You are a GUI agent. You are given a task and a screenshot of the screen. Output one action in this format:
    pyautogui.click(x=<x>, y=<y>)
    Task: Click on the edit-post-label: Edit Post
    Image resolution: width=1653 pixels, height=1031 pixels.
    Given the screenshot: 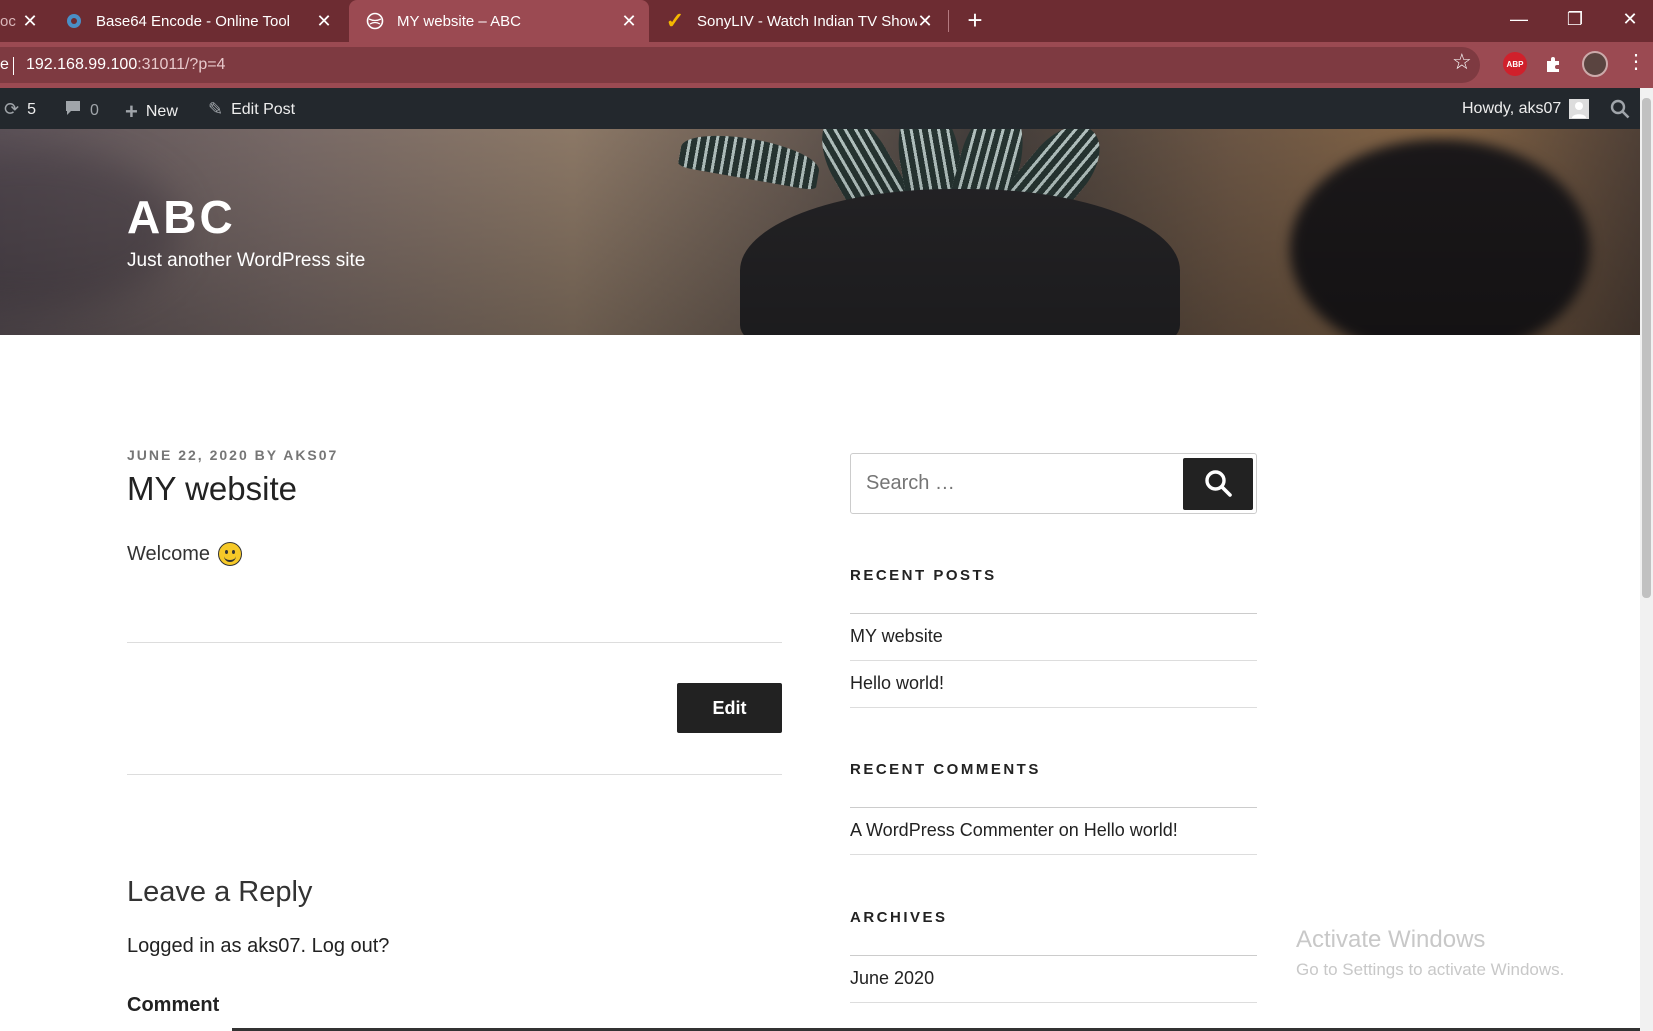 What is the action you would take?
    pyautogui.click(x=263, y=109)
    